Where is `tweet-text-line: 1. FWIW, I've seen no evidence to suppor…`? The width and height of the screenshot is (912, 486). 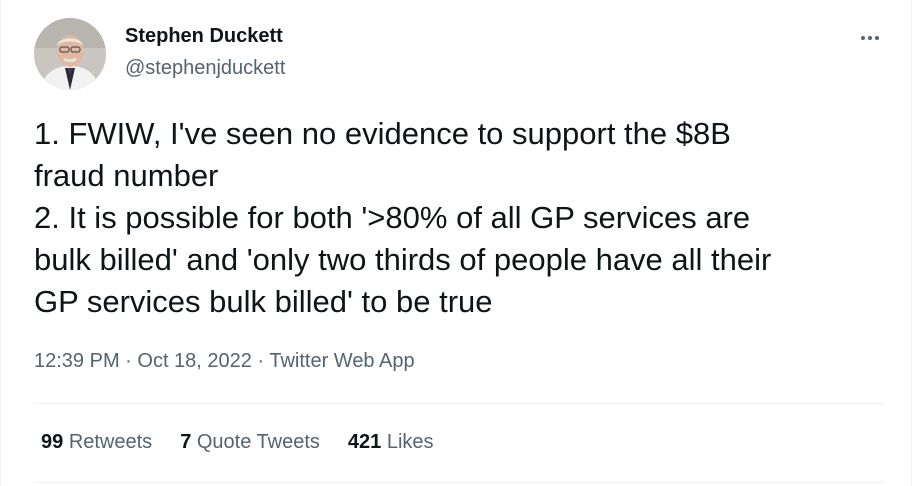 tweet-text-line: 1. FWIW, I've seen no evidence to suppor… is located at coordinates (382, 133).